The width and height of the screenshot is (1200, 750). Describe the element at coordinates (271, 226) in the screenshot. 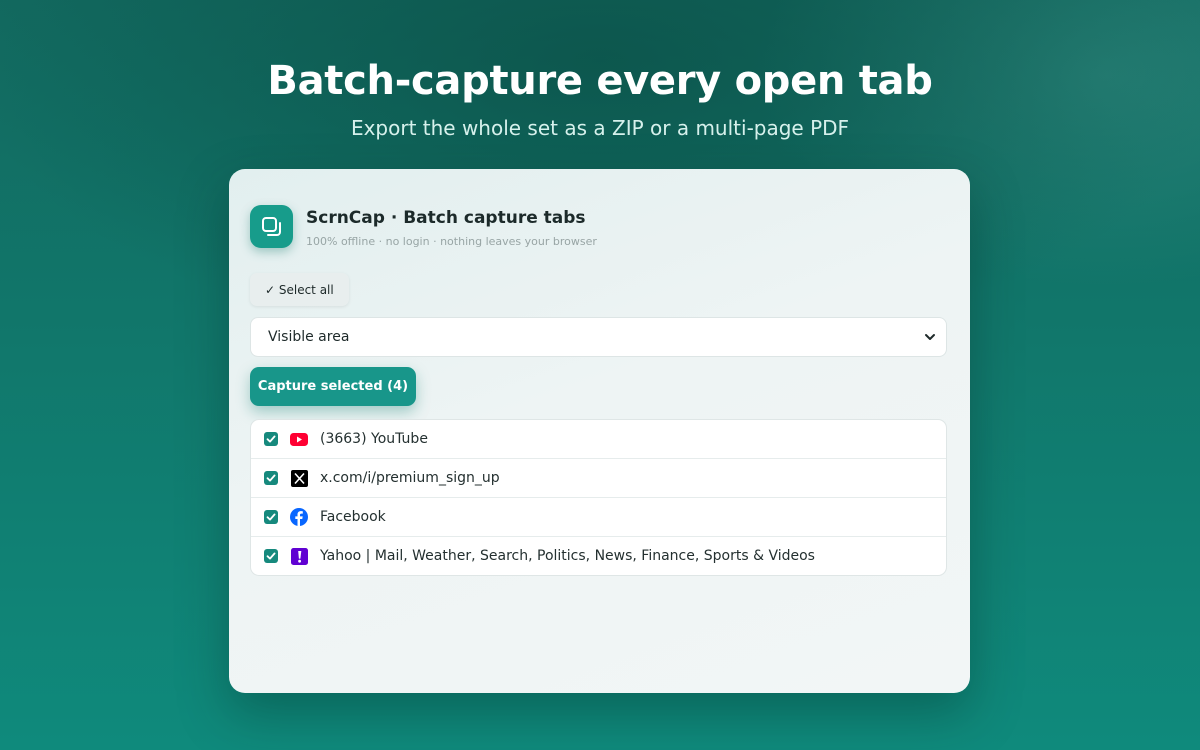

I see `stacked-squares-icon` at that location.